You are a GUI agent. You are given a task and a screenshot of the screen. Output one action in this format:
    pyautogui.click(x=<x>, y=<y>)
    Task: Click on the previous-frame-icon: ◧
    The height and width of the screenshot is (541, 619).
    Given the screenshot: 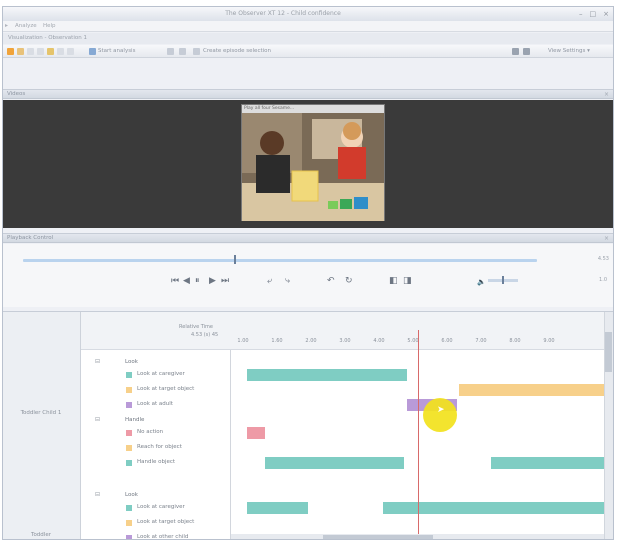 What is the action you would take?
    pyautogui.click(x=393, y=281)
    